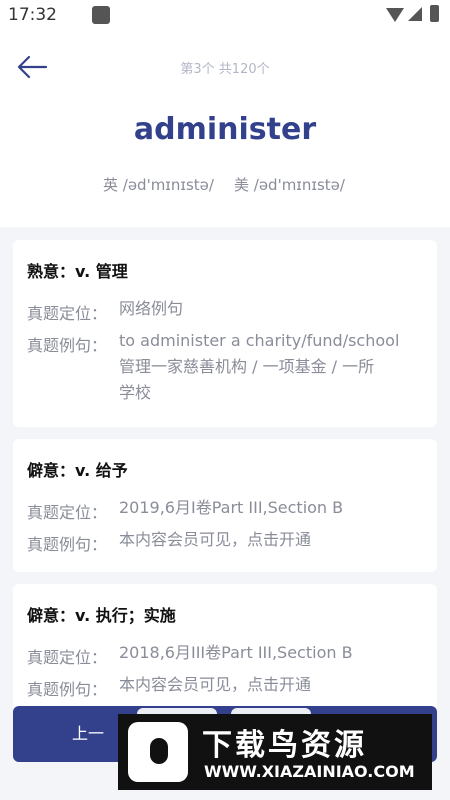 This screenshot has width=450, height=800. Describe the element at coordinates (415, 14) in the screenshot. I see `signal-icon` at that location.